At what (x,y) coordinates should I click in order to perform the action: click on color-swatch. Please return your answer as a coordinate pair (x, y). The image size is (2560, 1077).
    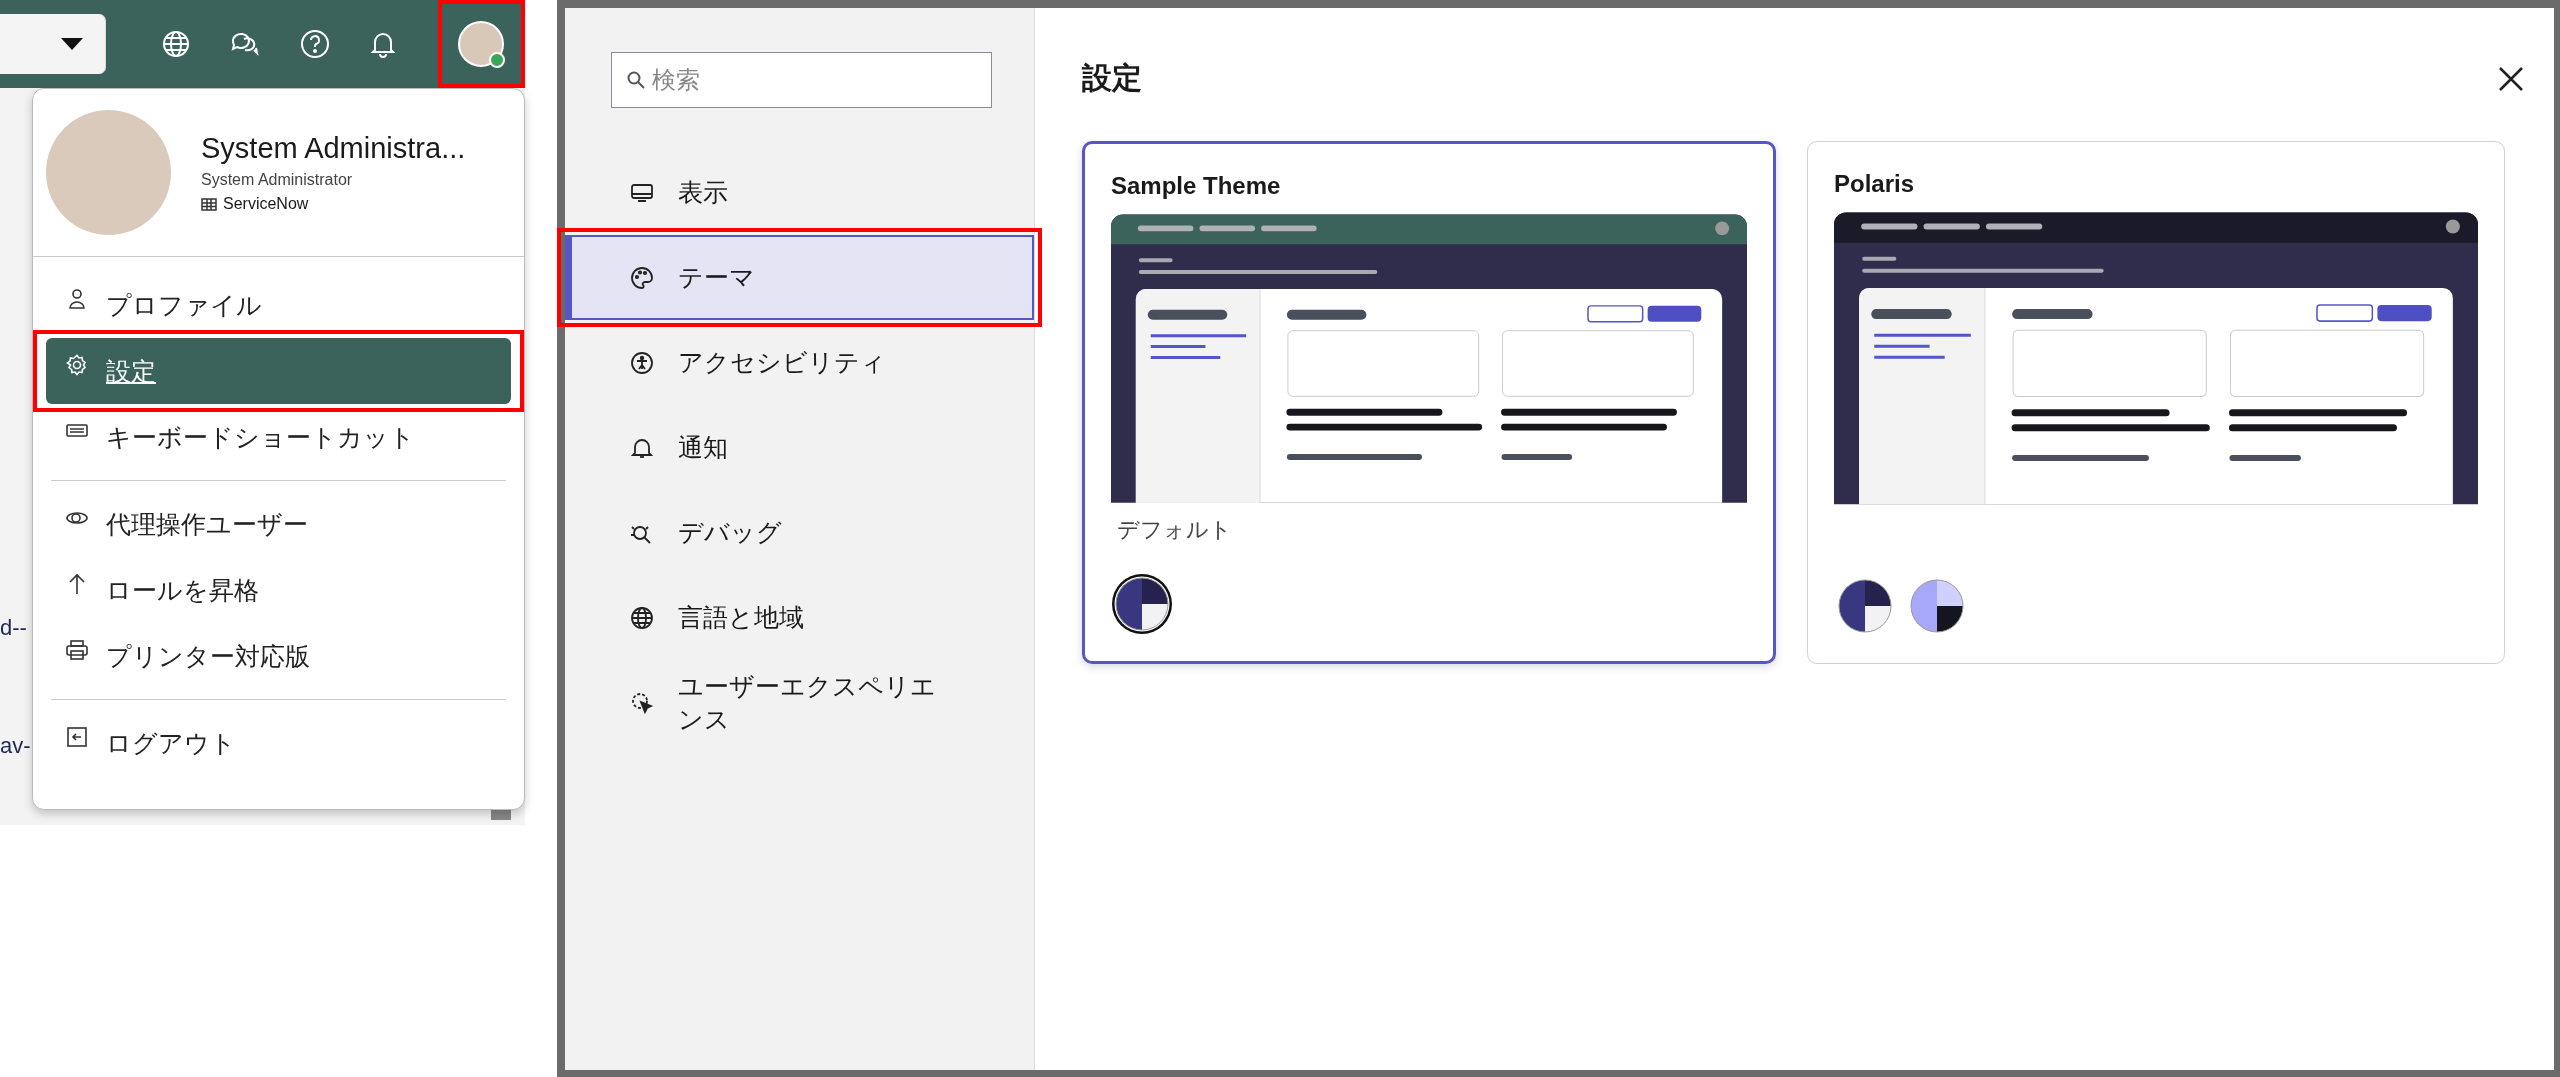
    Looking at the image, I should click on (1142, 604).